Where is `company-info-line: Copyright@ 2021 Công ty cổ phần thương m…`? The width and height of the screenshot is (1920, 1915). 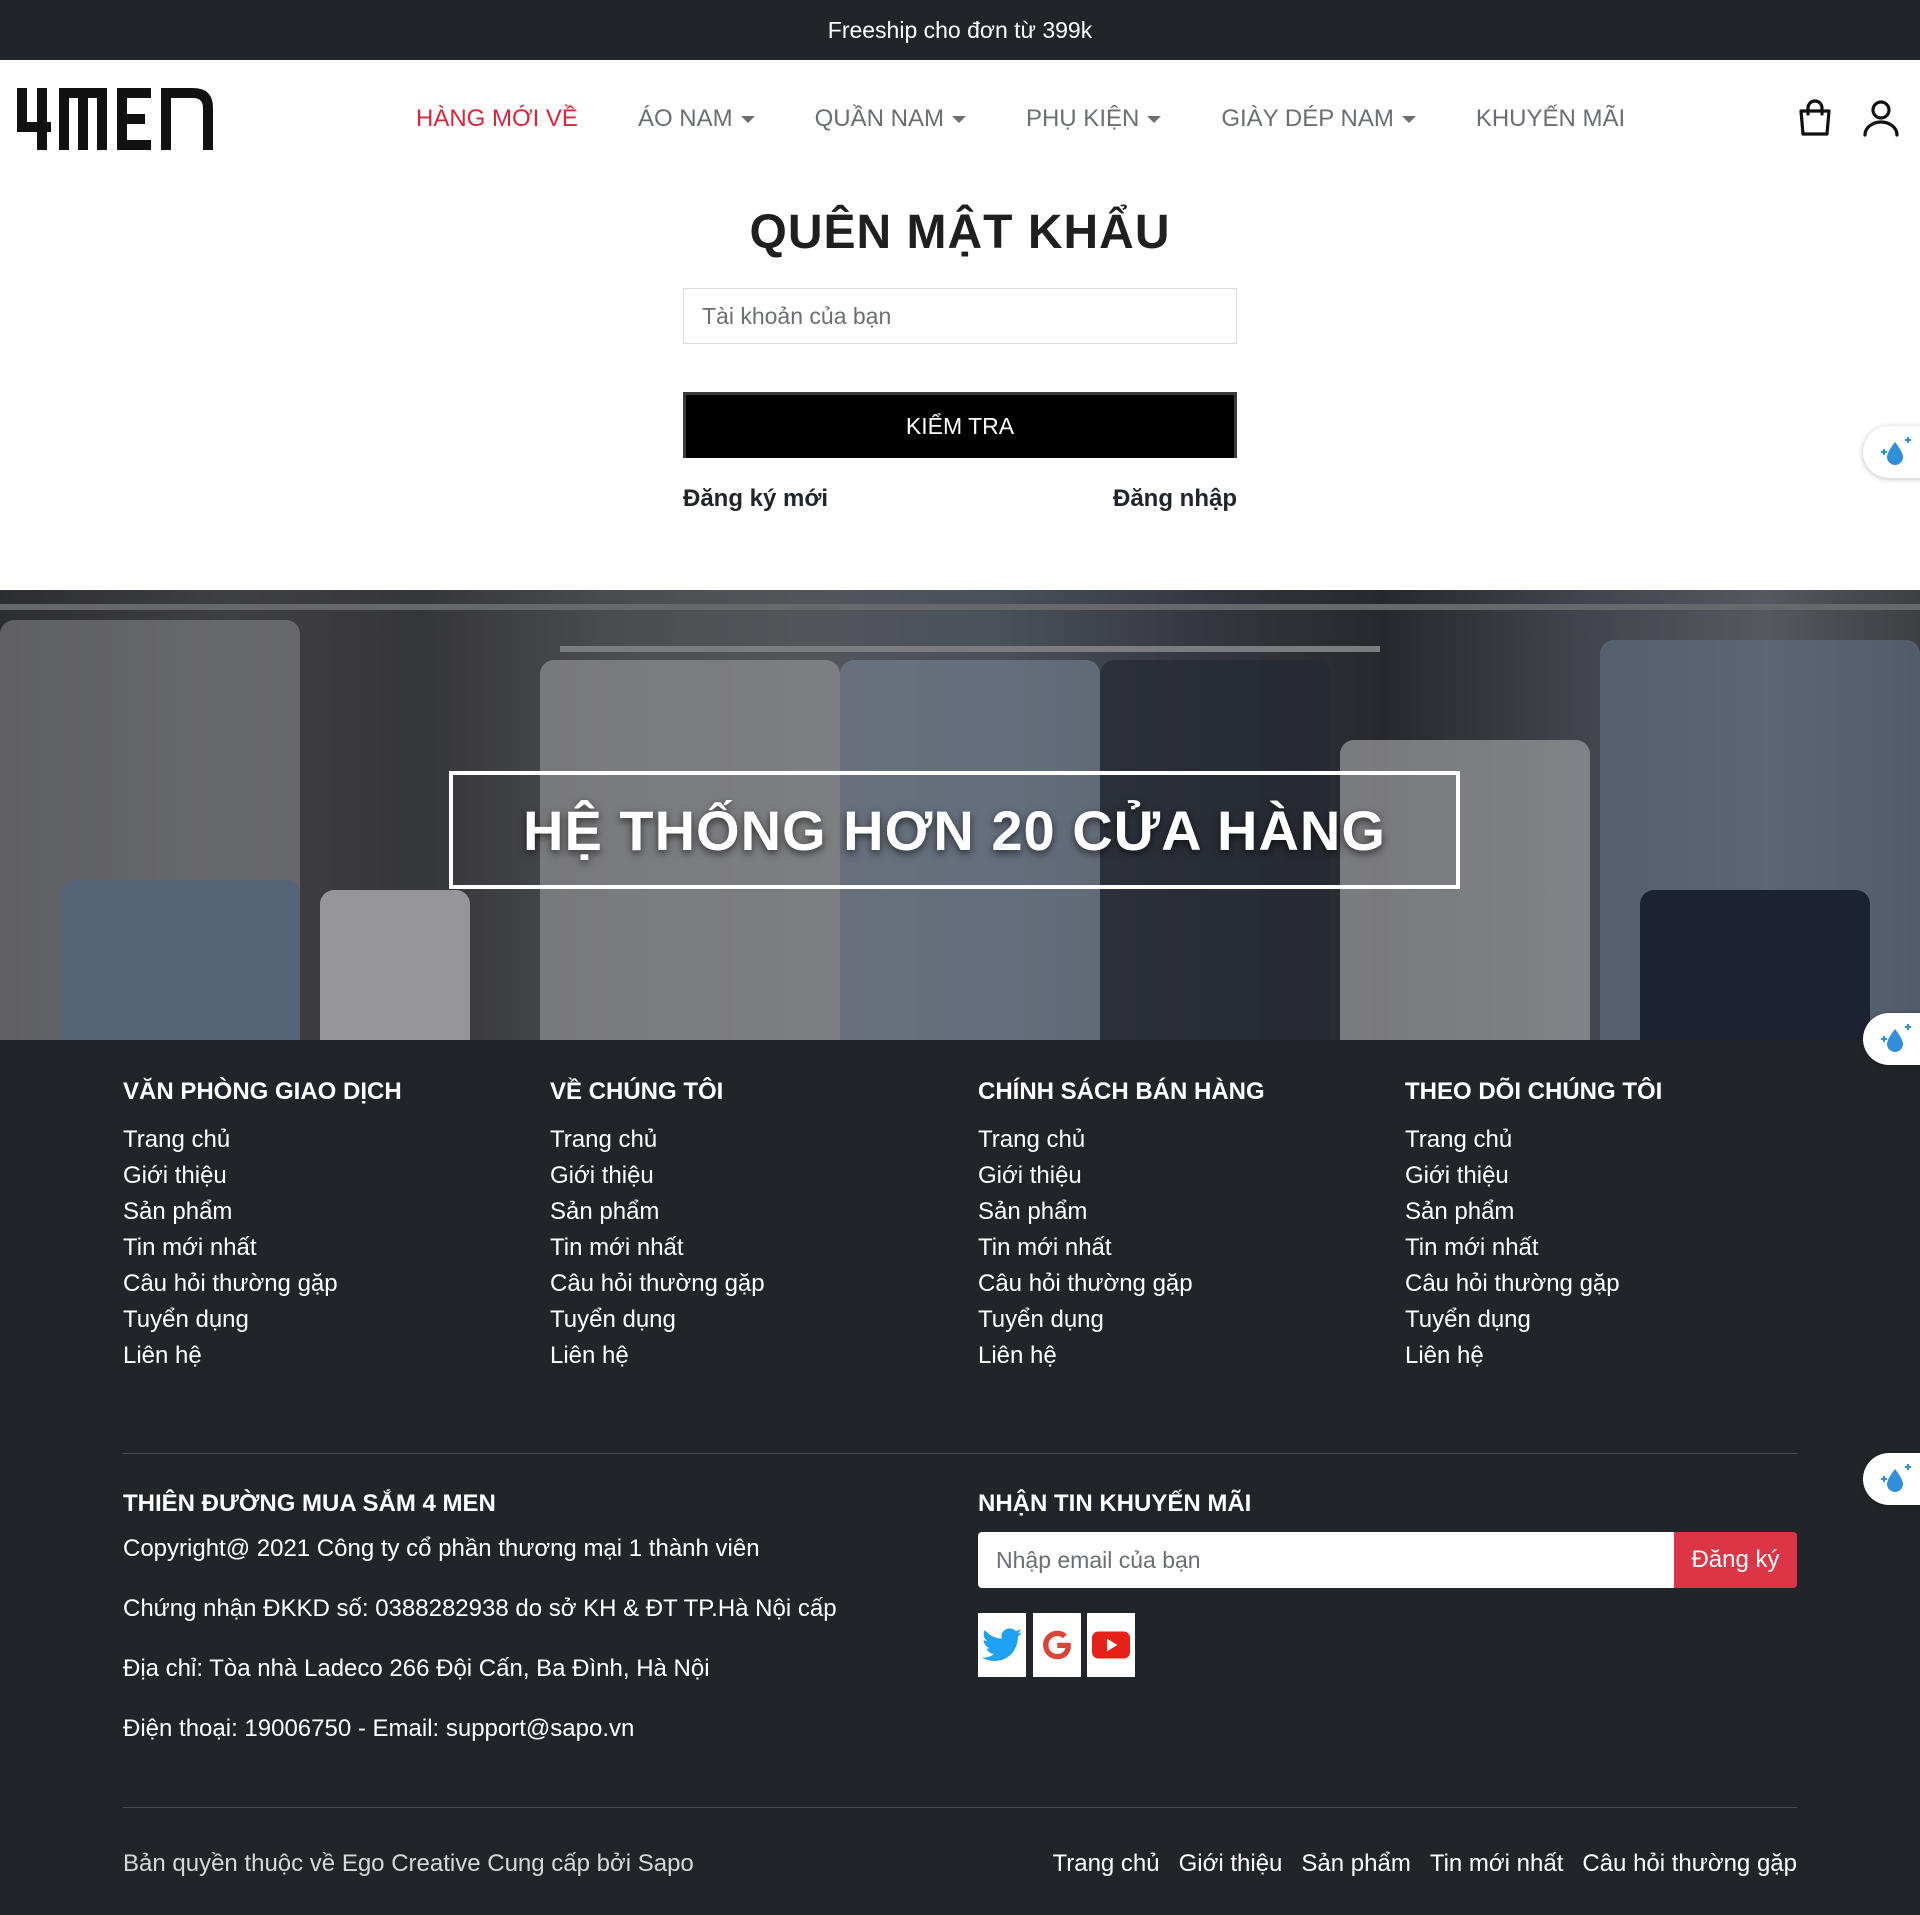 company-info-line: Copyright@ 2021 Công ty cổ phần thương m… is located at coordinates (441, 1548).